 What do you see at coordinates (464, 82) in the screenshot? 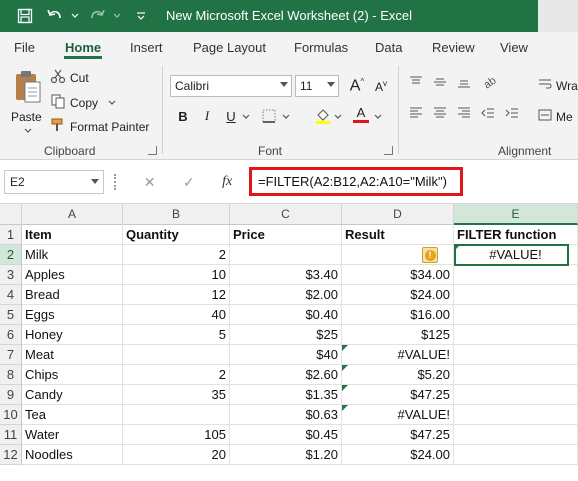
I see `align-bottom-icon` at bounding box center [464, 82].